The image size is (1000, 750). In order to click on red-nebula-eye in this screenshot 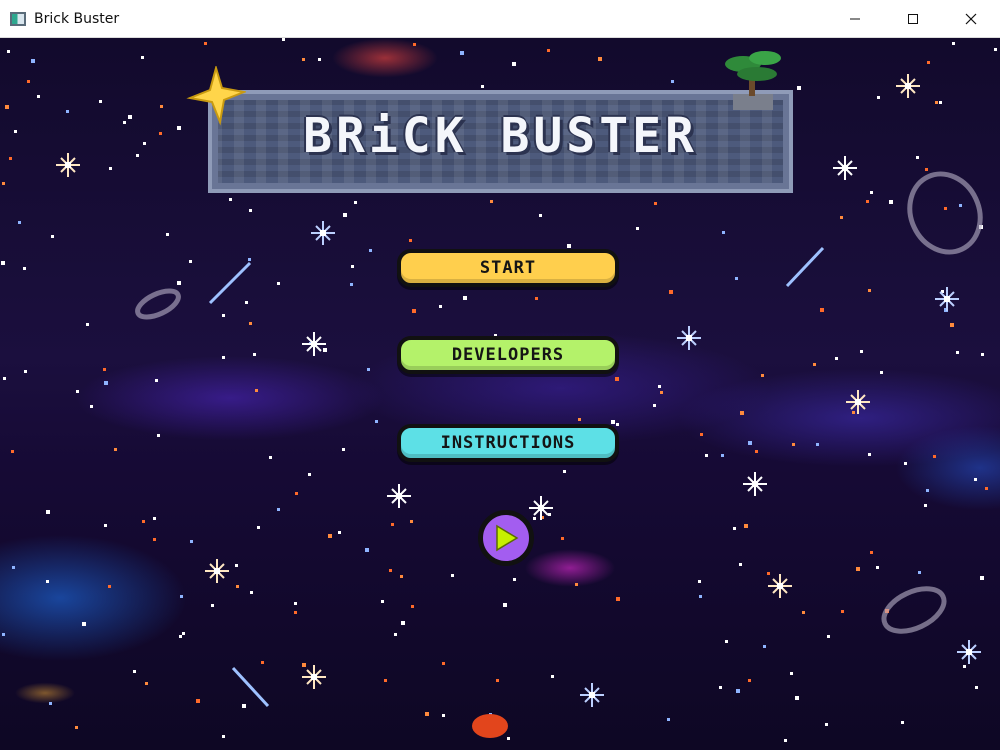, I will do `click(490, 726)`.